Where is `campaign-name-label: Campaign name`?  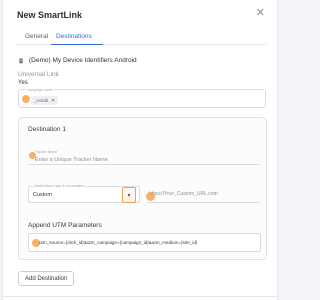
campaign-name-label: Campaign name is located at coordinates (40, 90).